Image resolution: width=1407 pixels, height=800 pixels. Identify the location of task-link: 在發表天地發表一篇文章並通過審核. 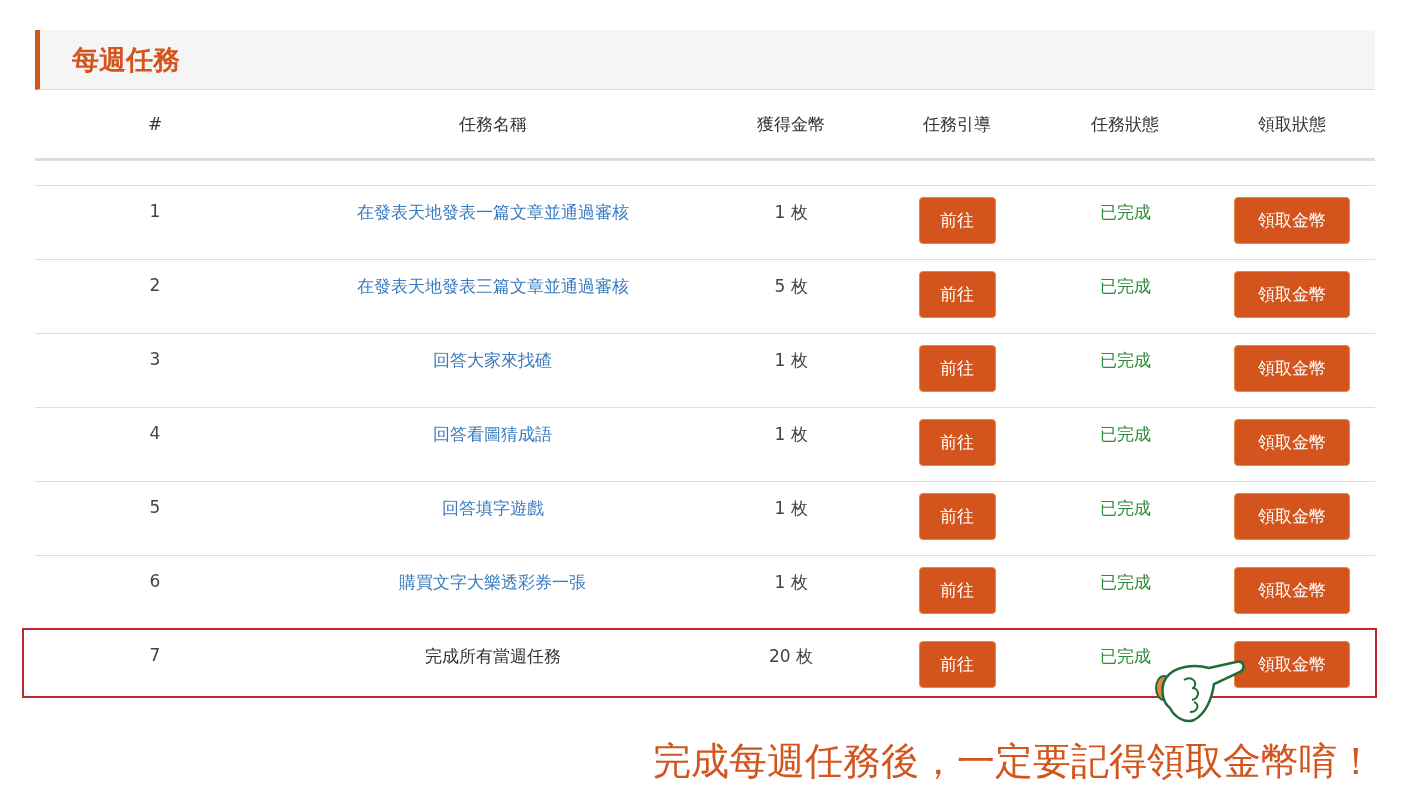
(492, 212).